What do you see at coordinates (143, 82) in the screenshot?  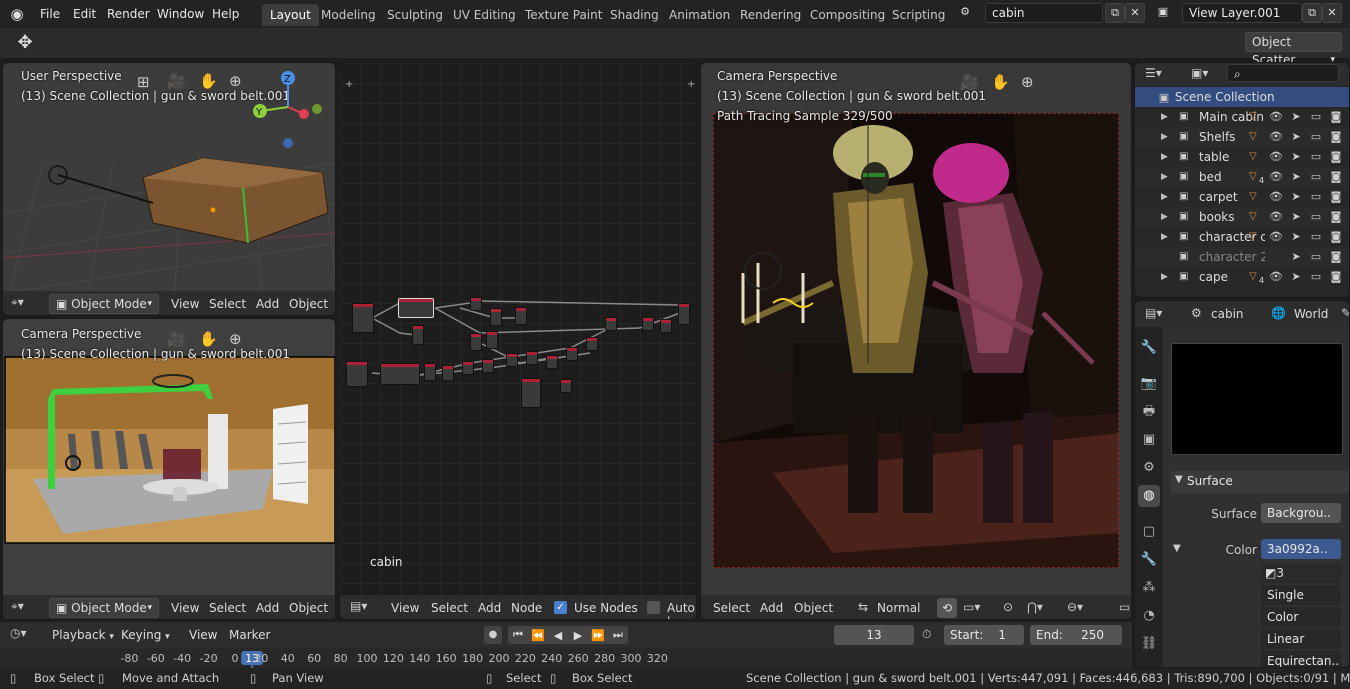 I see `grid-toggle-icon: ⊞` at bounding box center [143, 82].